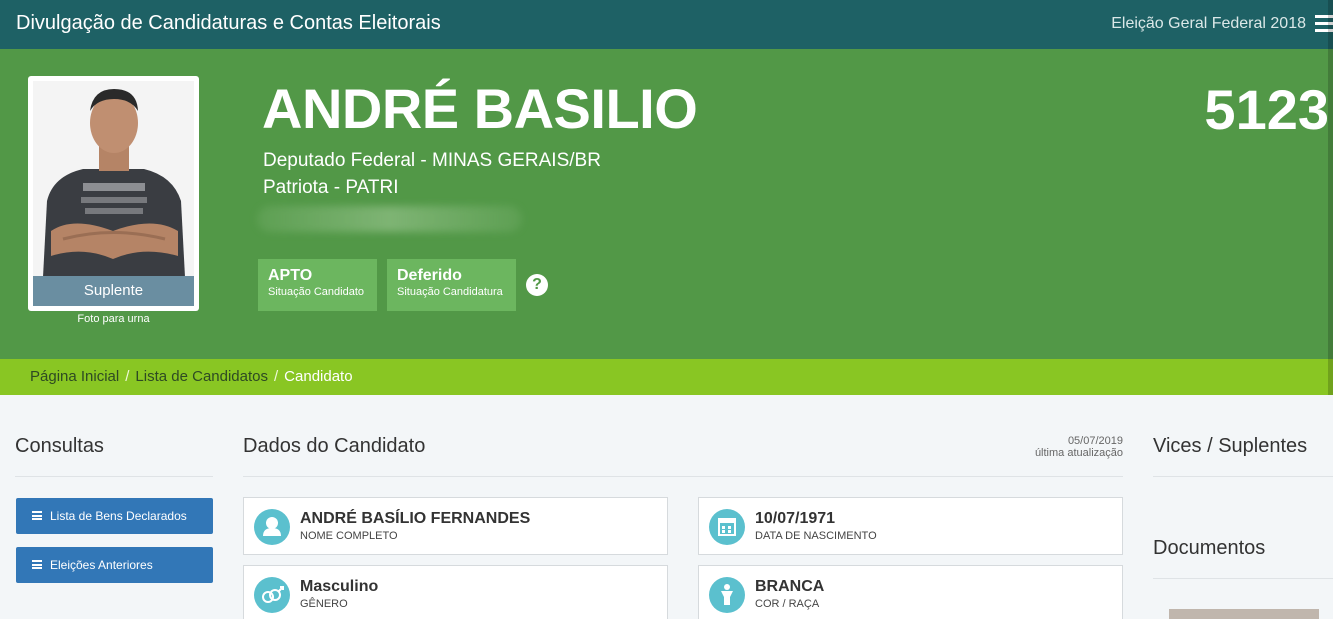 The height and width of the screenshot is (619, 1333). Describe the element at coordinates (349, 536) in the screenshot. I see `full-name-label: NOME COMPLETO` at that location.